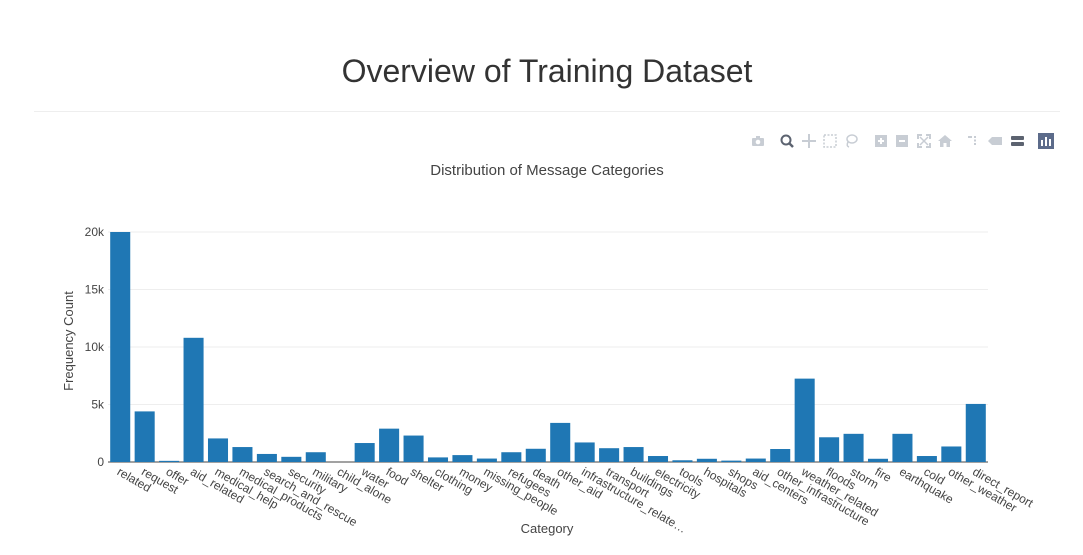 The width and height of the screenshot is (1083, 555). Describe the element at coordinates (829, 449) in the screenshot. I see `bar-floods` at that location.